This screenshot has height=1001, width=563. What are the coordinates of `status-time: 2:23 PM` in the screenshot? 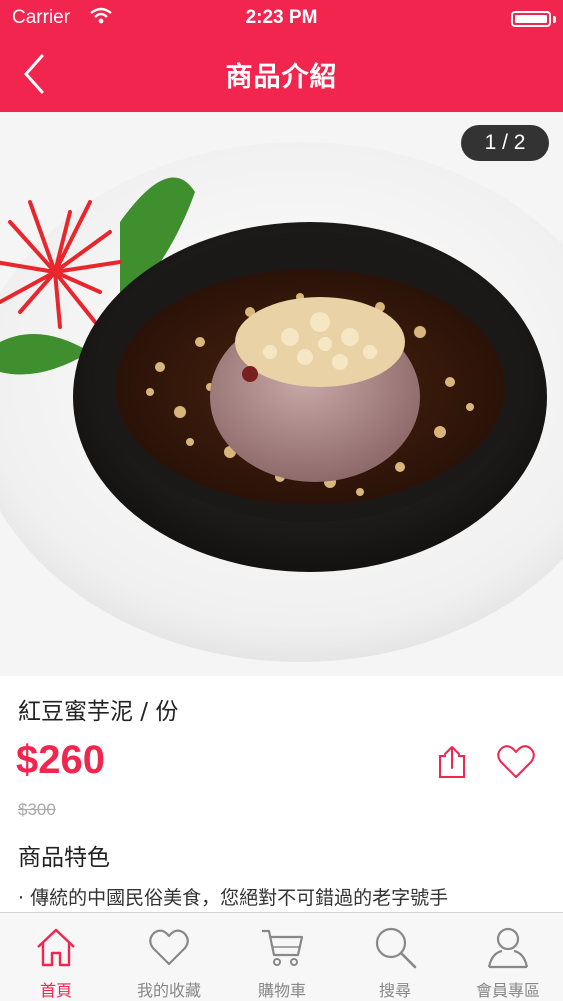 It's located at (281, 17).